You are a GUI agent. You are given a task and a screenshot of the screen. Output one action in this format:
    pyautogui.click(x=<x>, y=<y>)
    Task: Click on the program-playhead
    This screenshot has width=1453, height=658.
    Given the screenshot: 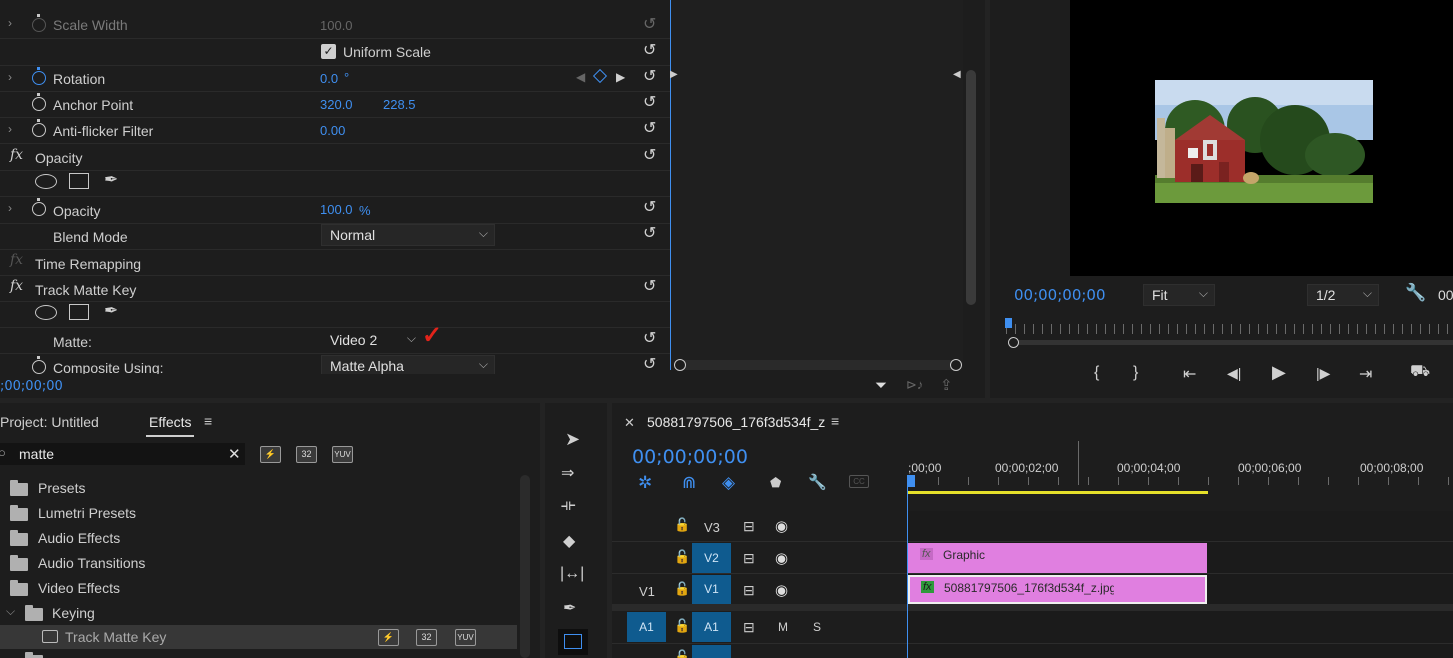 What is the action you would take?
    pyautogui.click(x=1008, y=323)
    